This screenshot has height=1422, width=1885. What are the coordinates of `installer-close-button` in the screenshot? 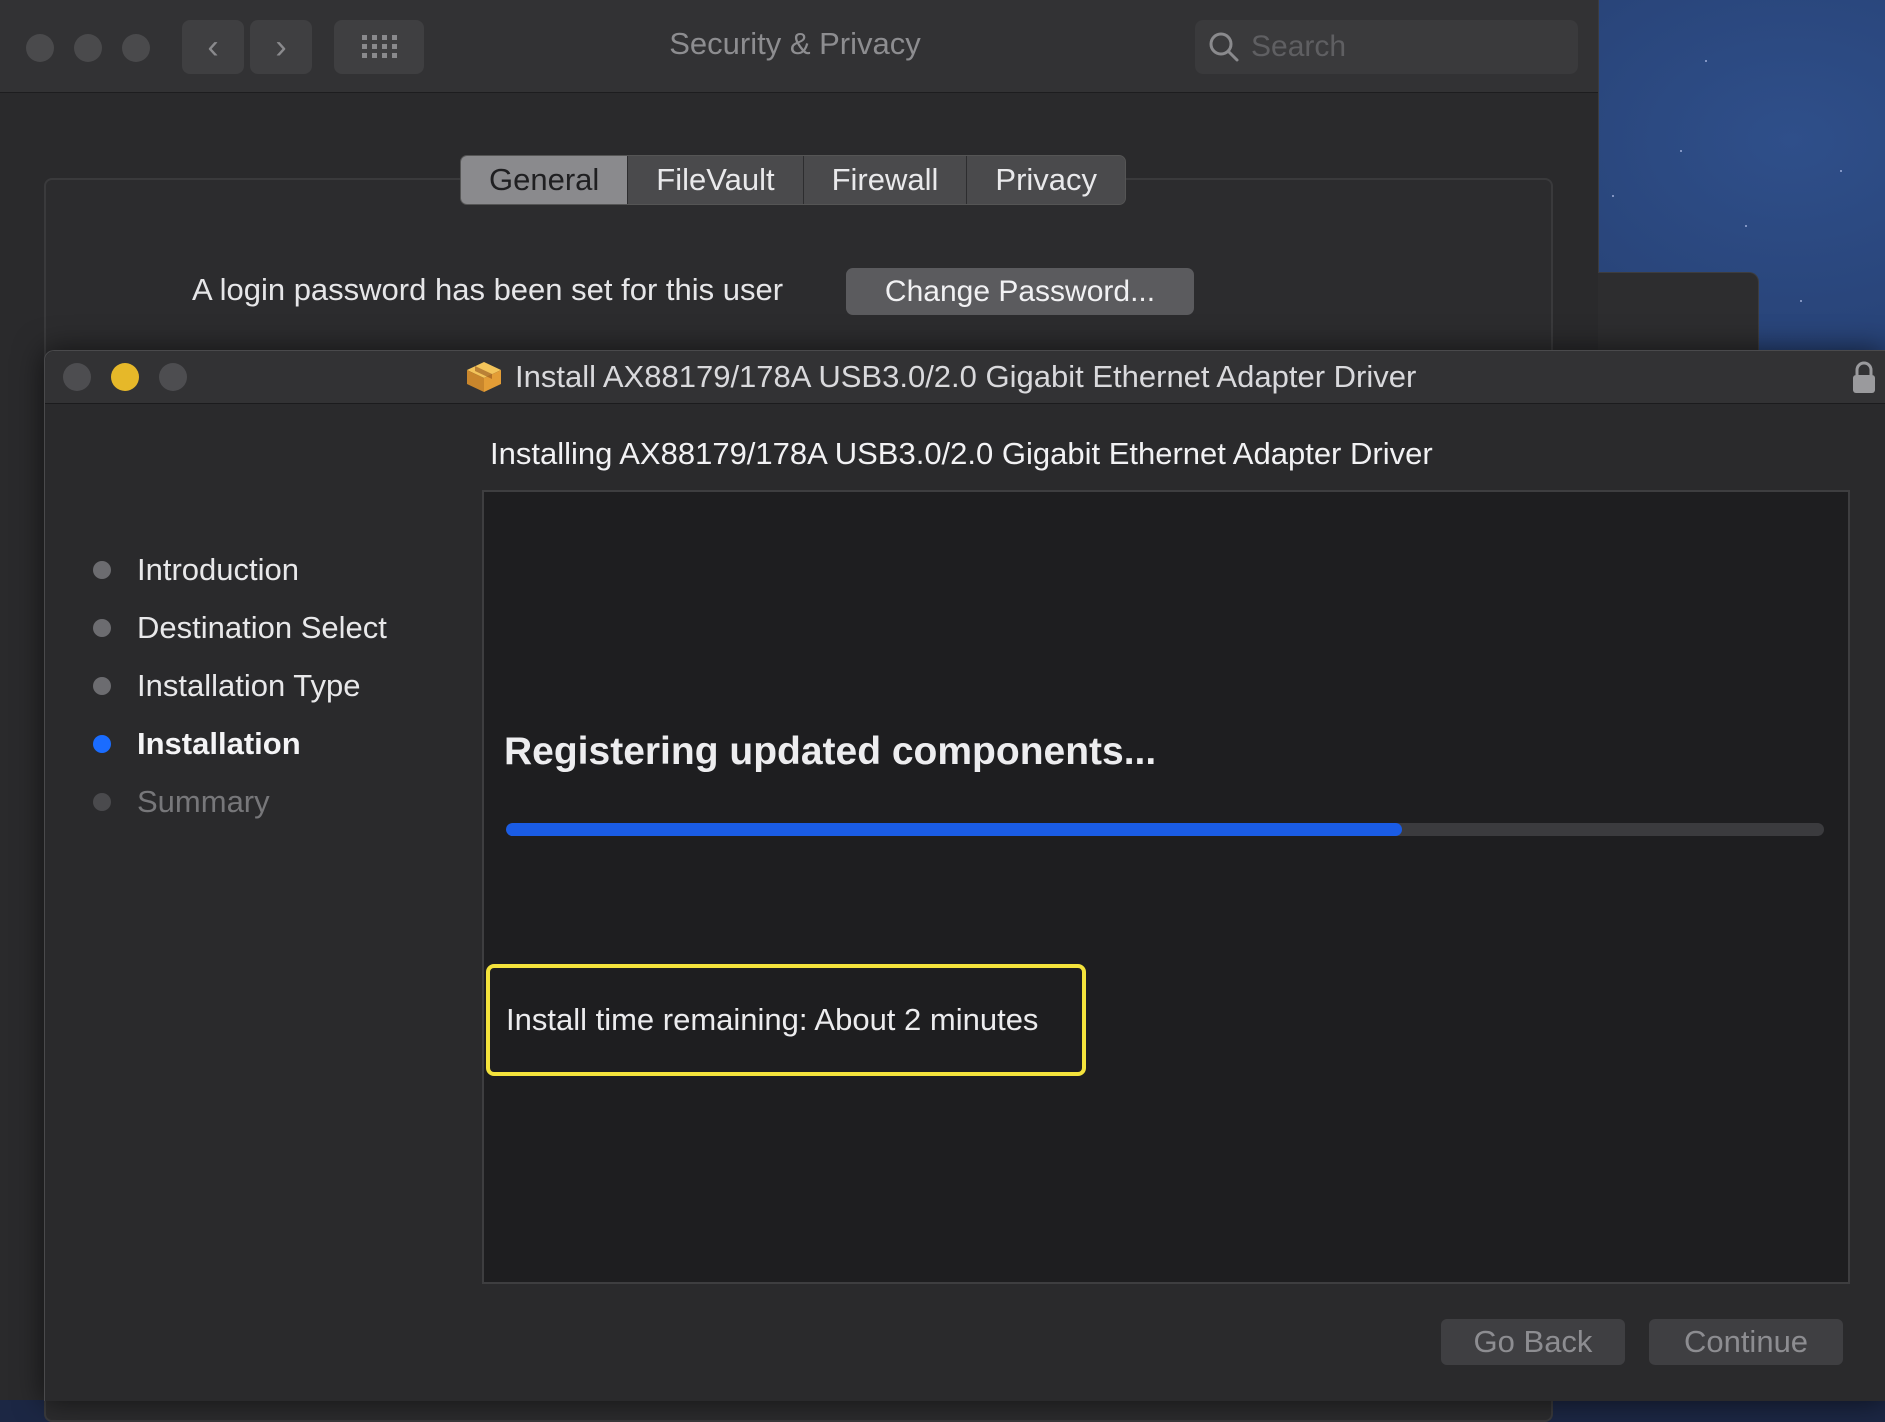 It's located at (77, 377).